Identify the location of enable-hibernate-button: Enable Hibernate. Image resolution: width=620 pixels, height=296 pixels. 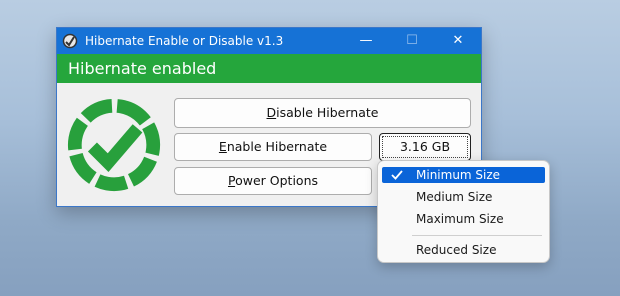
(273, 147).